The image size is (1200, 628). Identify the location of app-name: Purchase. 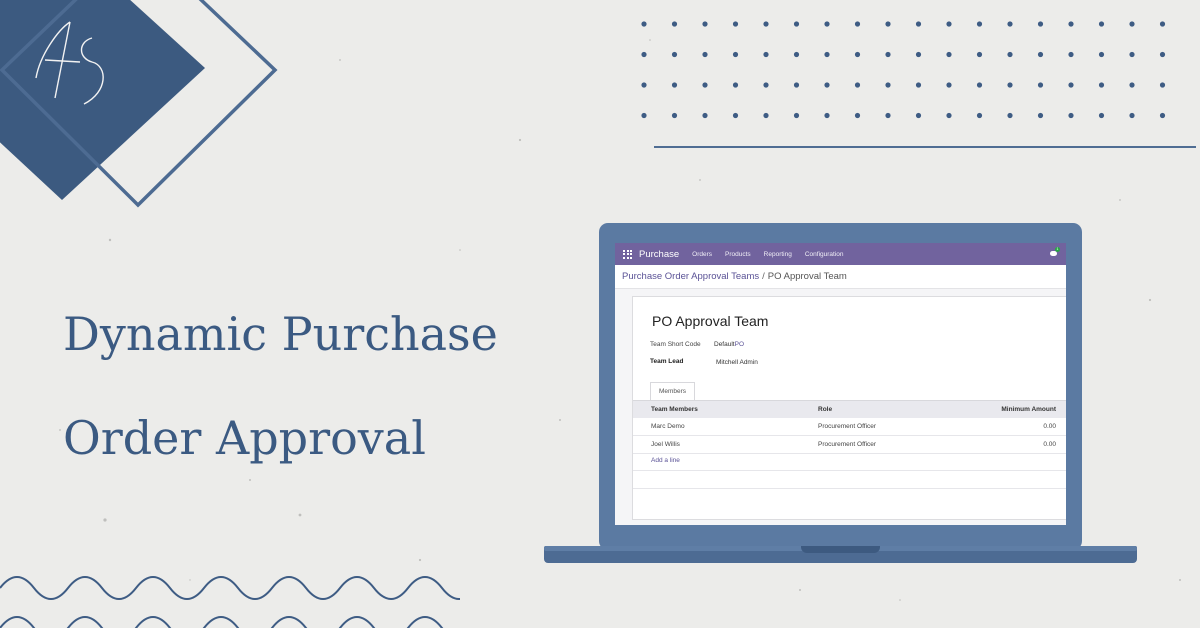
(659, 254).